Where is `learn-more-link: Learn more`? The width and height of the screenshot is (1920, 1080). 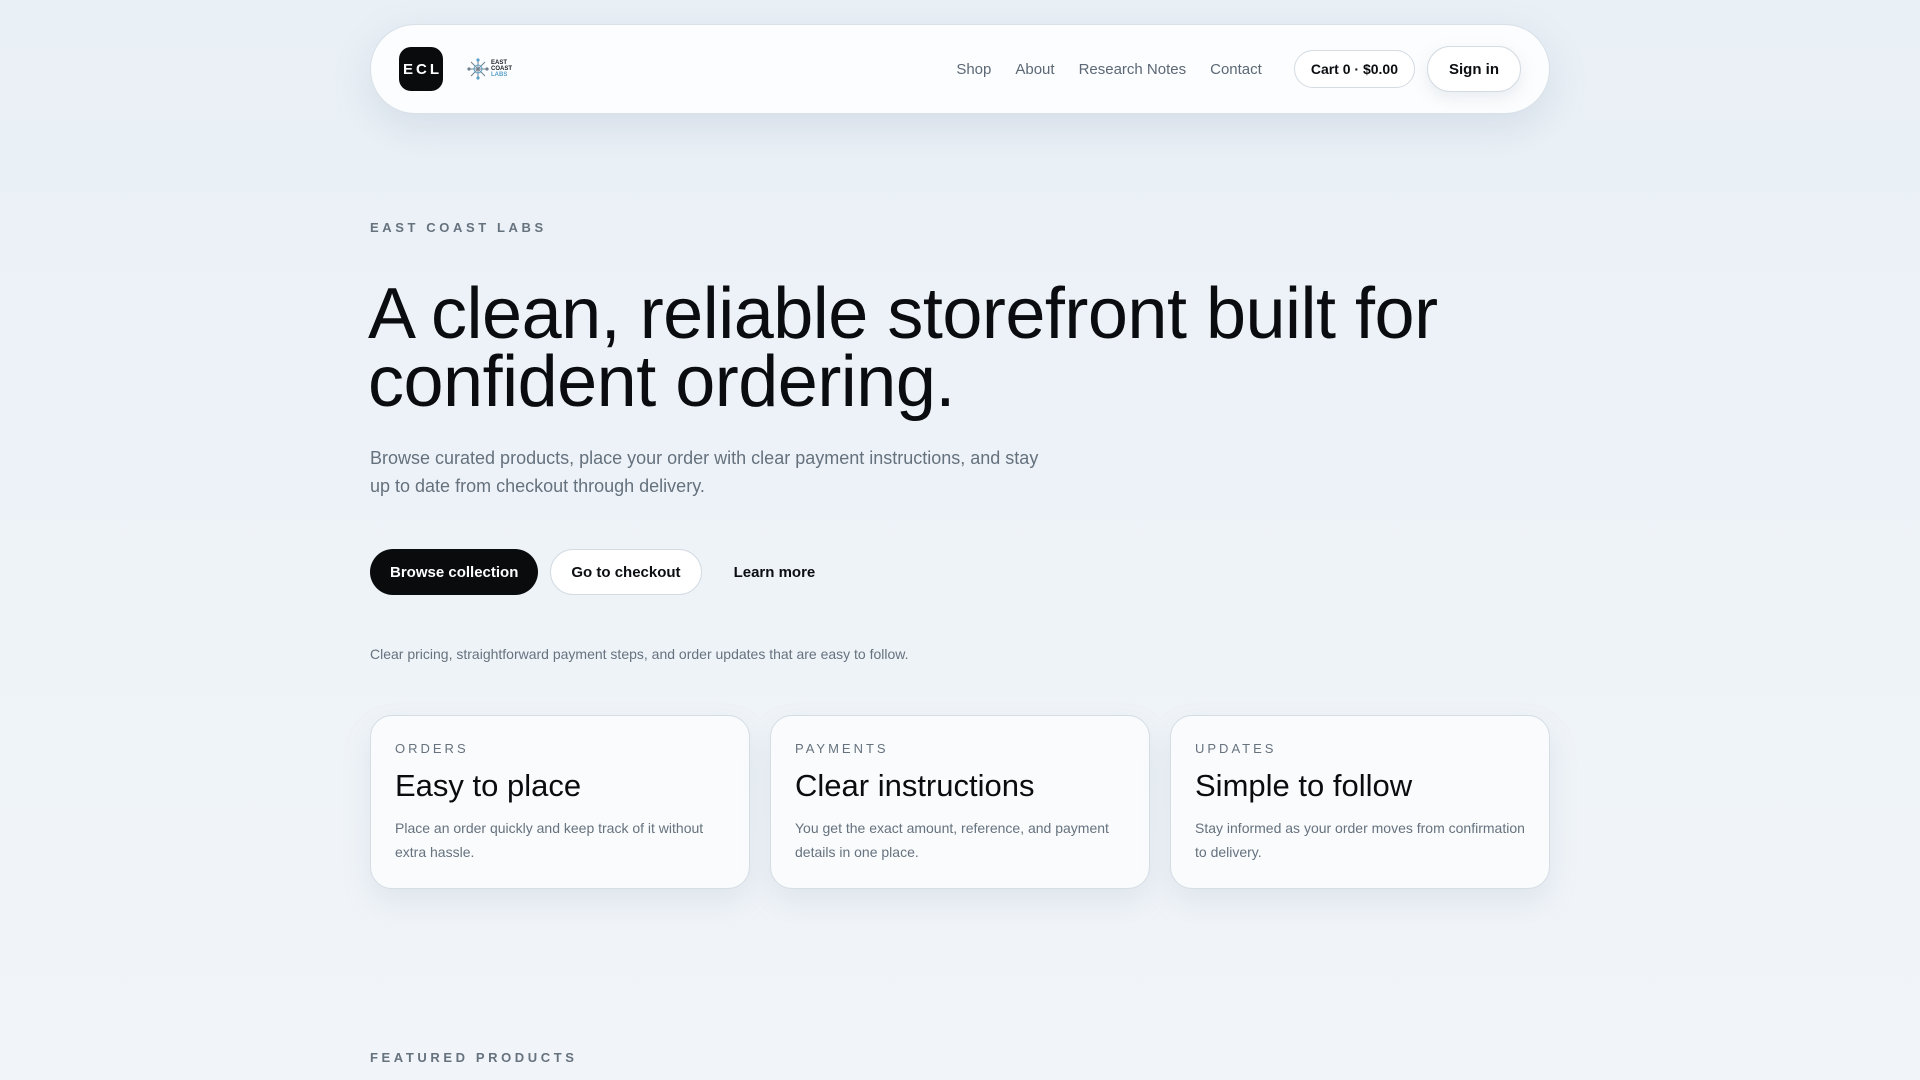 learn-more-link: Learn more is located at coordinates (775, 572).